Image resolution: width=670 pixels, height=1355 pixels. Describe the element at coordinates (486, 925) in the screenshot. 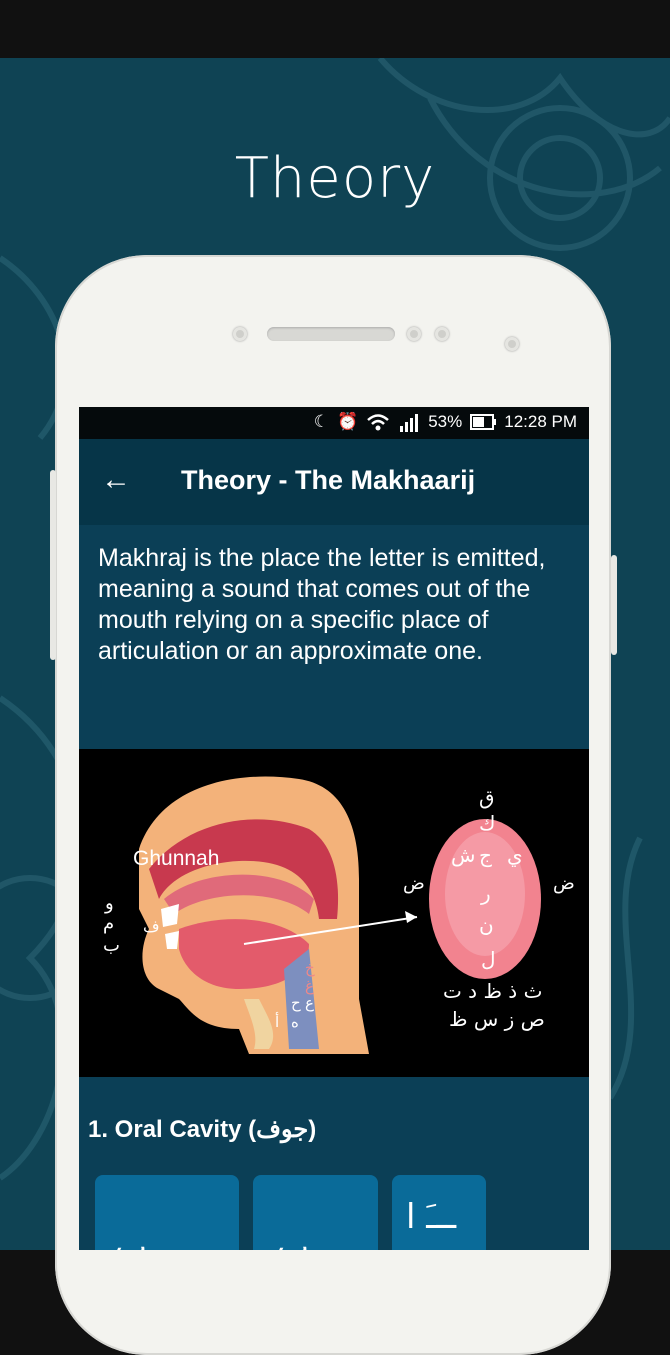

I see `tongue-letter: ن` at that location.